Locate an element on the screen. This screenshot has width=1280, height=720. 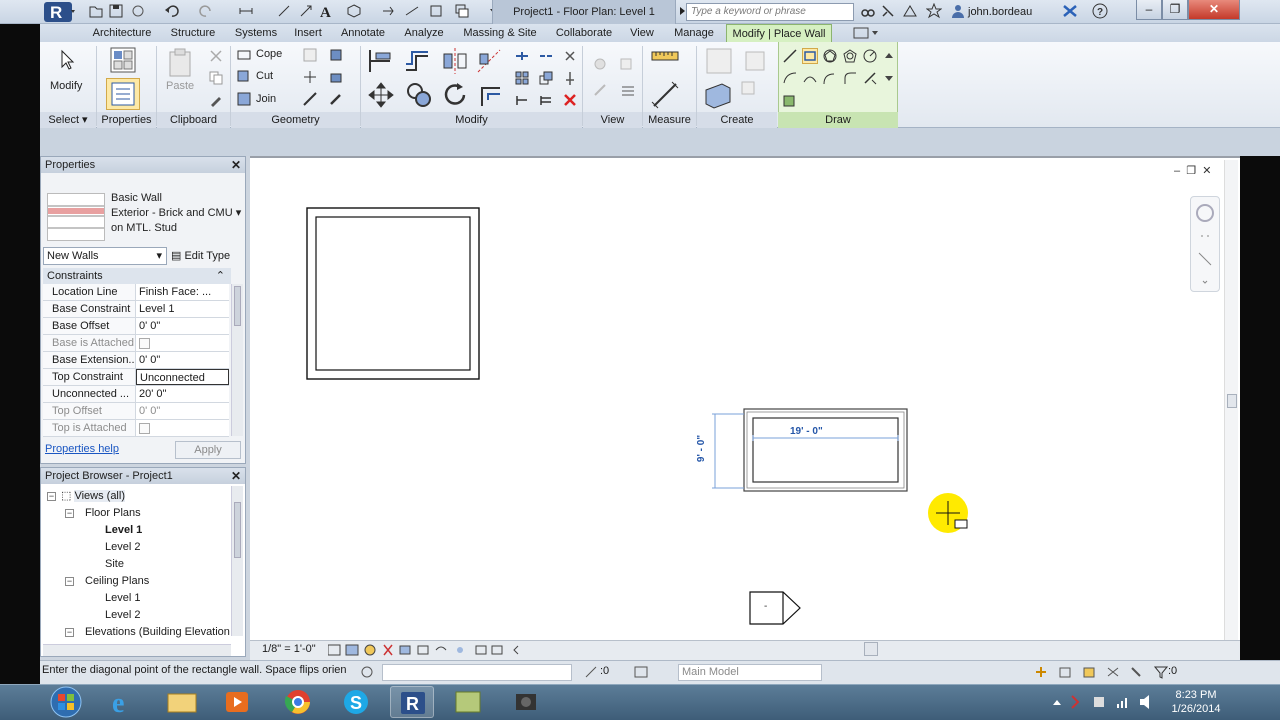
height-dimension: 9' - 0" is located at coordinates (701, 448).